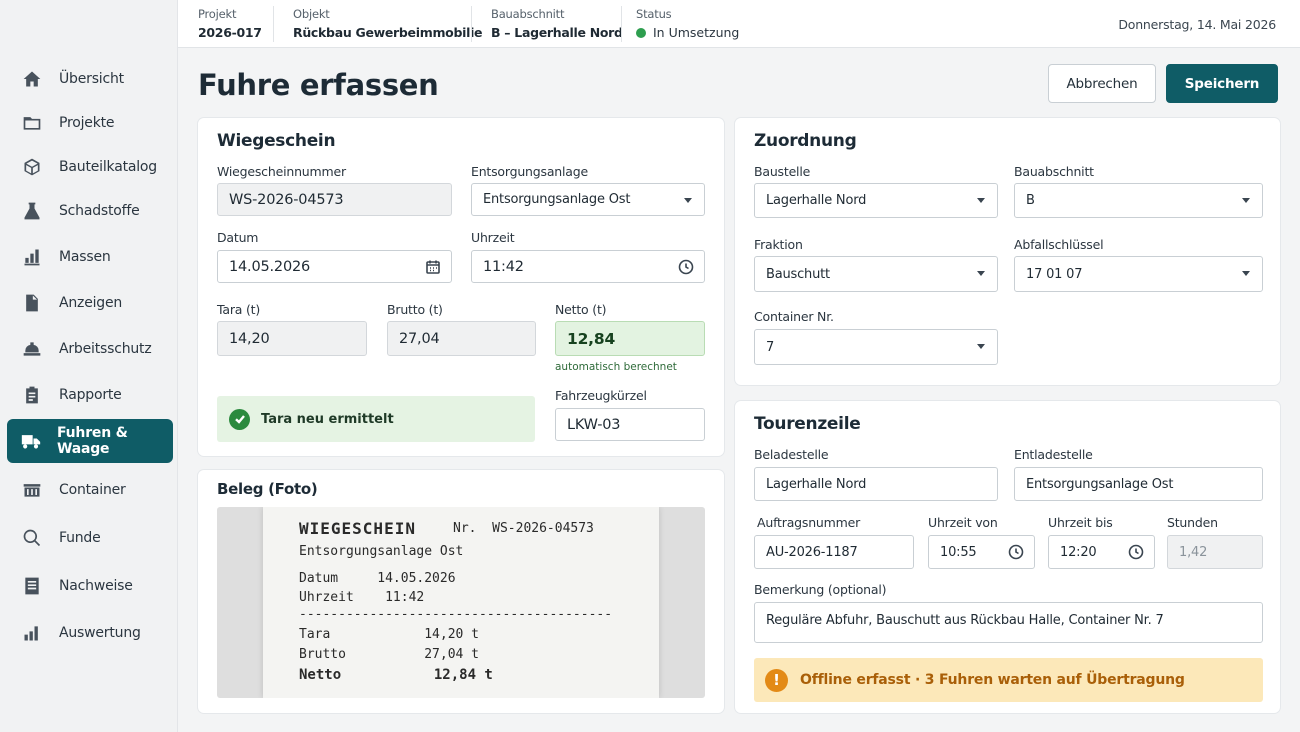 The width and height of the screenshot is (1300, 732). What do you see at coordinates (1138, 274) in the screenshot?
I see `waste-key-select: 17 01 07` at bounding box center [1138, 274].